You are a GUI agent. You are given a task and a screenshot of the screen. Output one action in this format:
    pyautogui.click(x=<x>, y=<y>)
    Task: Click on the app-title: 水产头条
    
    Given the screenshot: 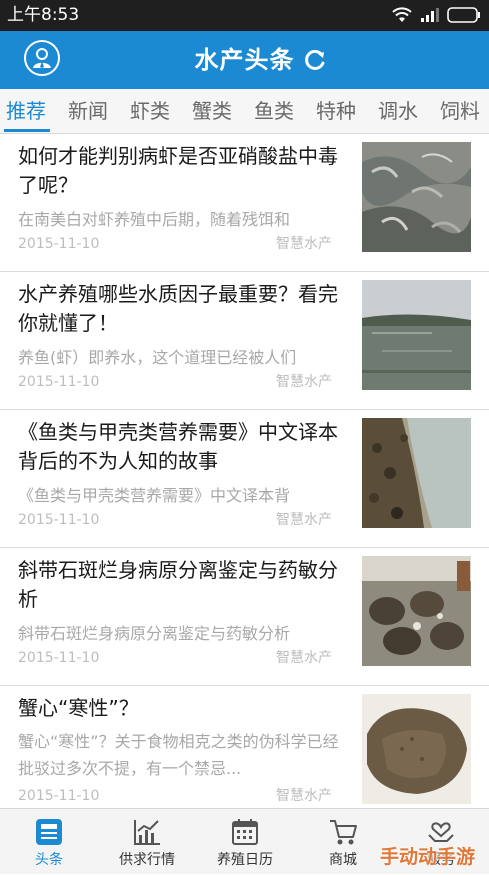 What is the action you would take?
    pyautogui.click(x=244, y=60)
    